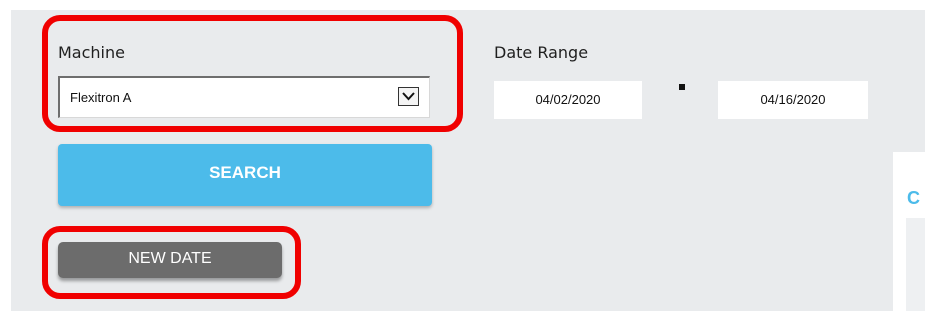 The height and width of the screenshot is (311, 925). I want to click on date-from-input: 04/02/2020, so click(568, 100).